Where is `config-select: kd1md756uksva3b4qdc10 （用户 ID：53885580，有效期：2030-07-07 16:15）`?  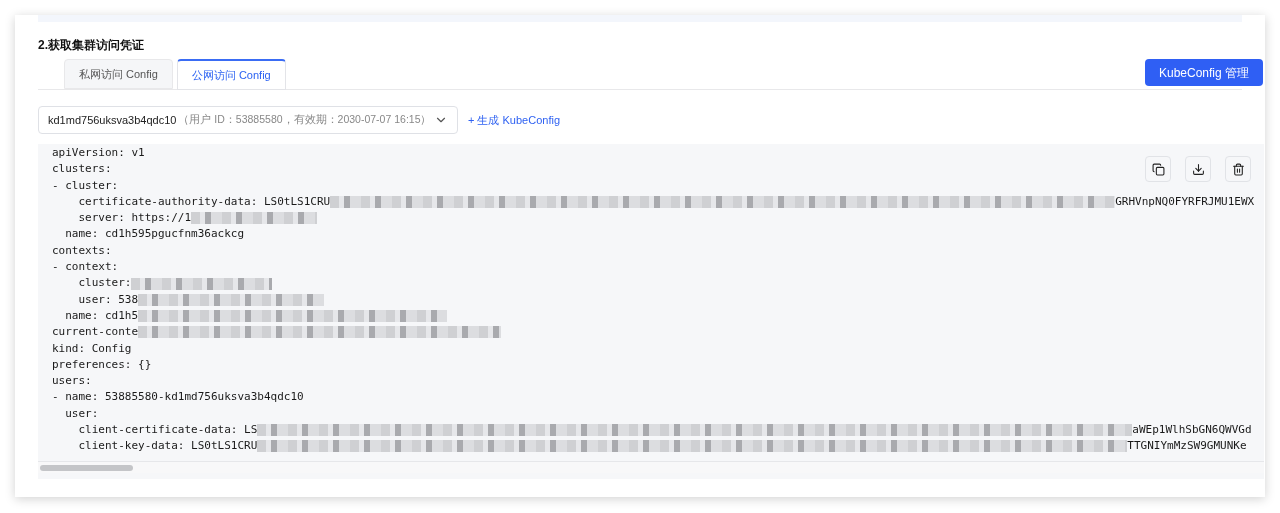
config-select: kd1md756uksva3b4qdc10 （用户 ID：53885580，有效期：2030-07-07 16:15） is located at coordinates (248, 120).